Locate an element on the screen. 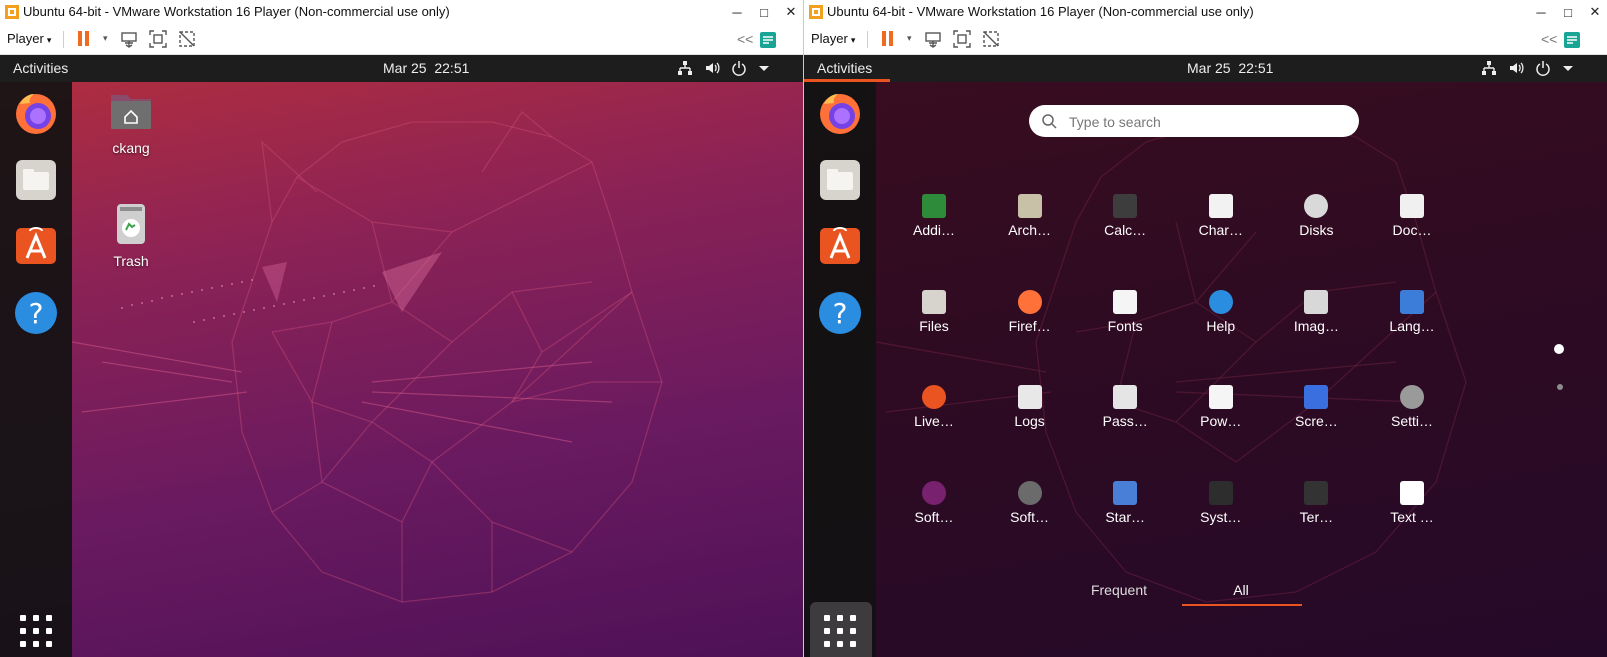 The height and width of the screenshot is (657, 1607). power-statistics-icon is located at coordinates (1220, 397).